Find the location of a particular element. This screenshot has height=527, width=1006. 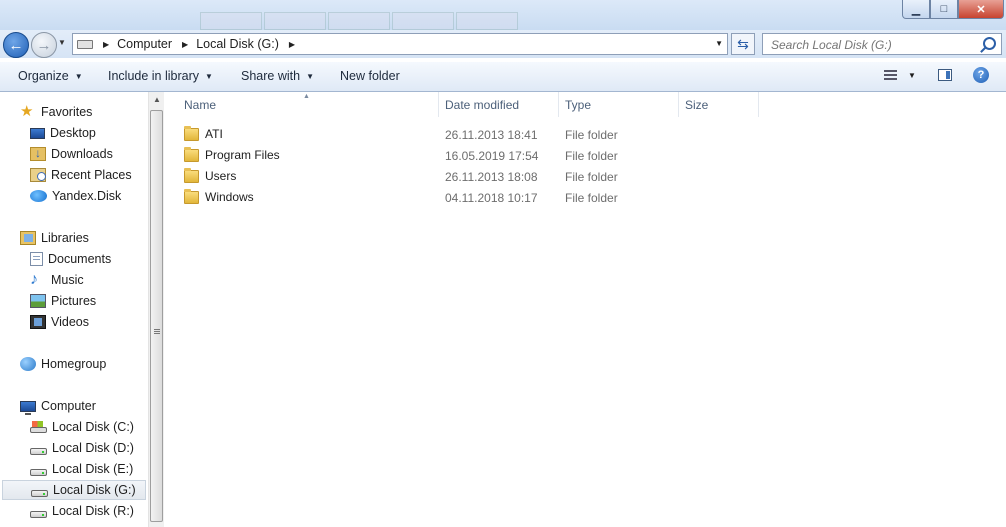

background-window-ghost is located at coordinates (360, 21).